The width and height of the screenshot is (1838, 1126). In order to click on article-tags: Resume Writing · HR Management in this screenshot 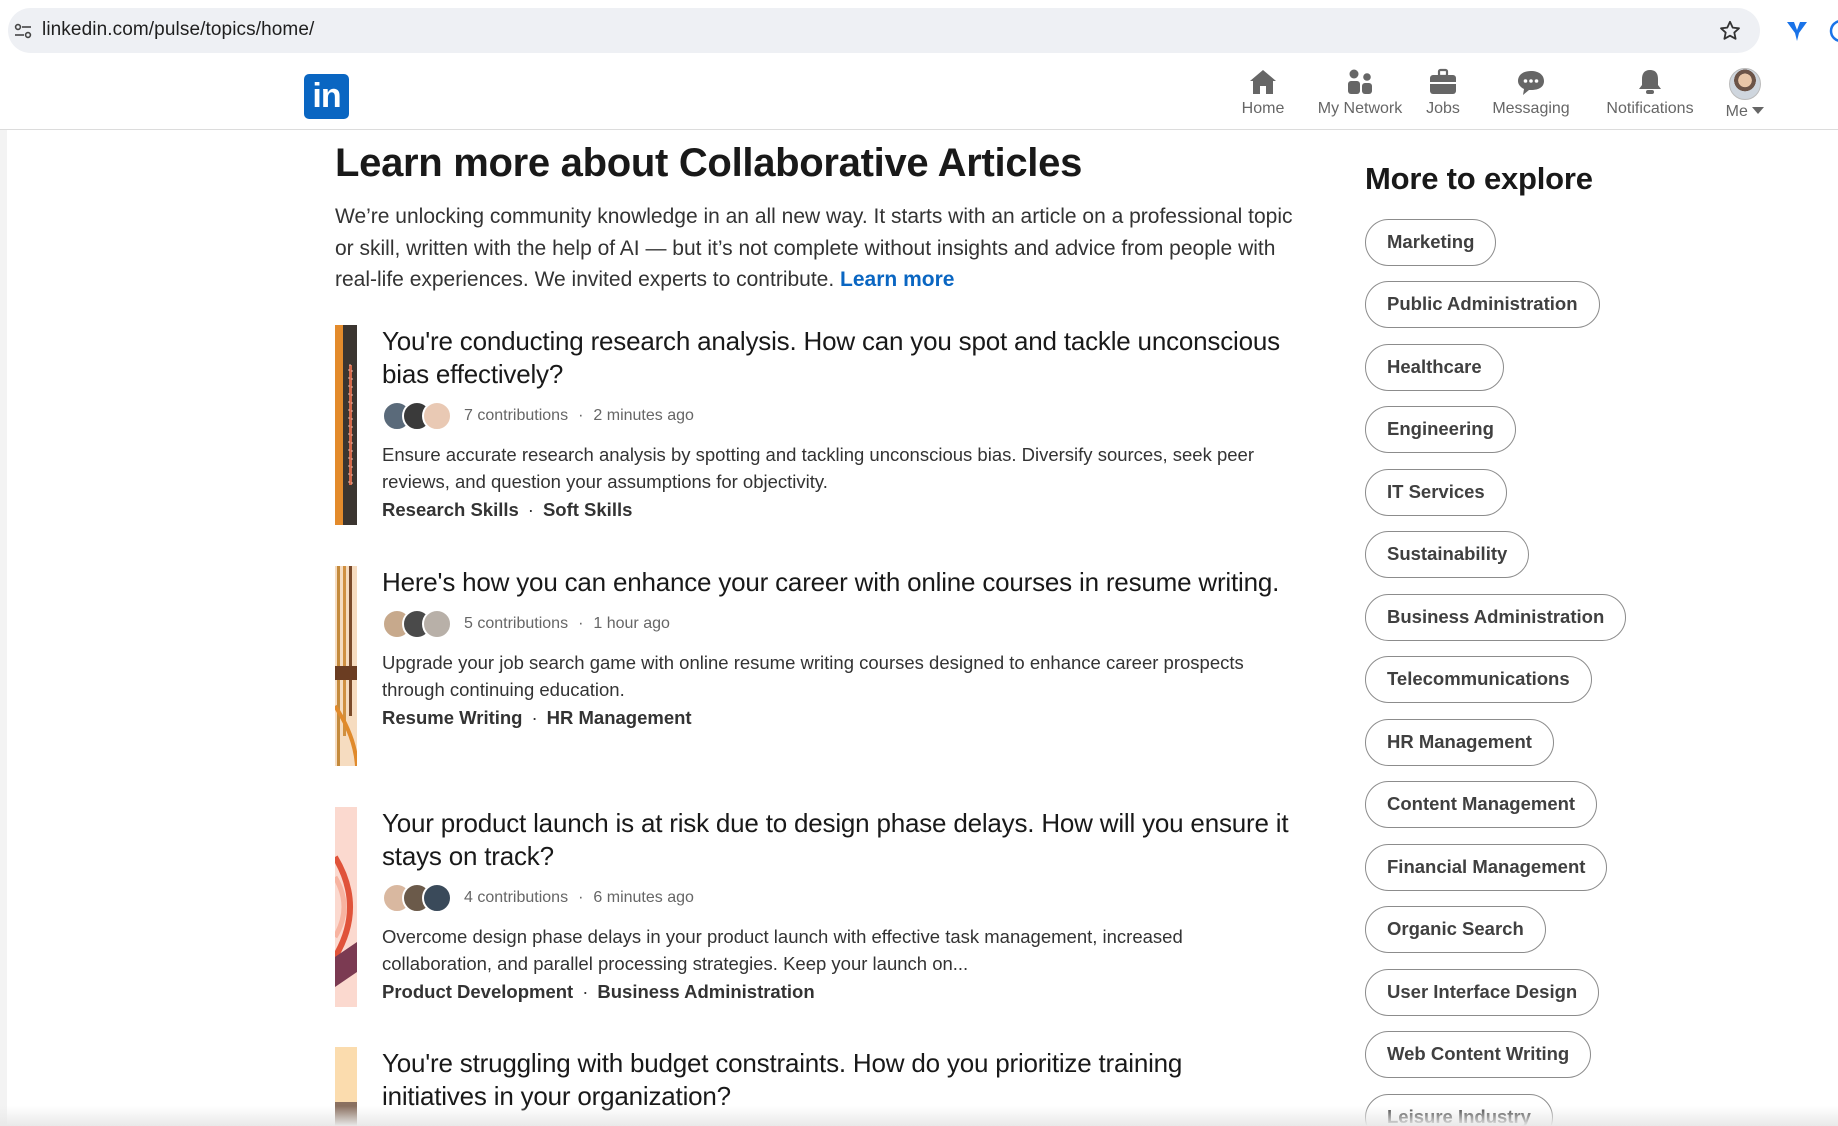, I will do `click(537, 717)`.